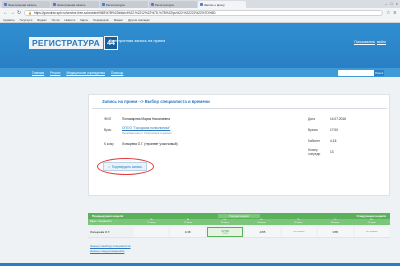 The width and height of the screenshot is (400, 266). What do you see at coordinates (333, 141) in the screenshot?
I see `cabinet-number: 4-15` at bounding box center [333, 141].